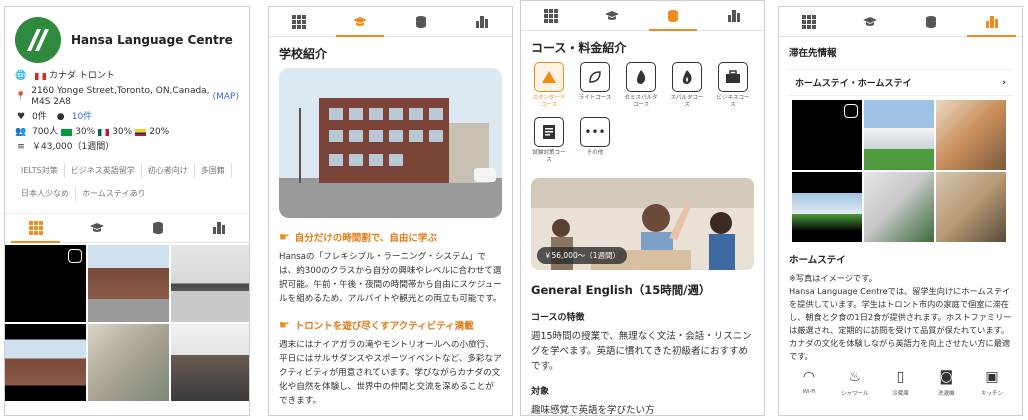 The image size is (1028, 420). I want to click on feature-heading-2-text: トロントを遊び尽くすアクティビティ満載, so click(384, 326).